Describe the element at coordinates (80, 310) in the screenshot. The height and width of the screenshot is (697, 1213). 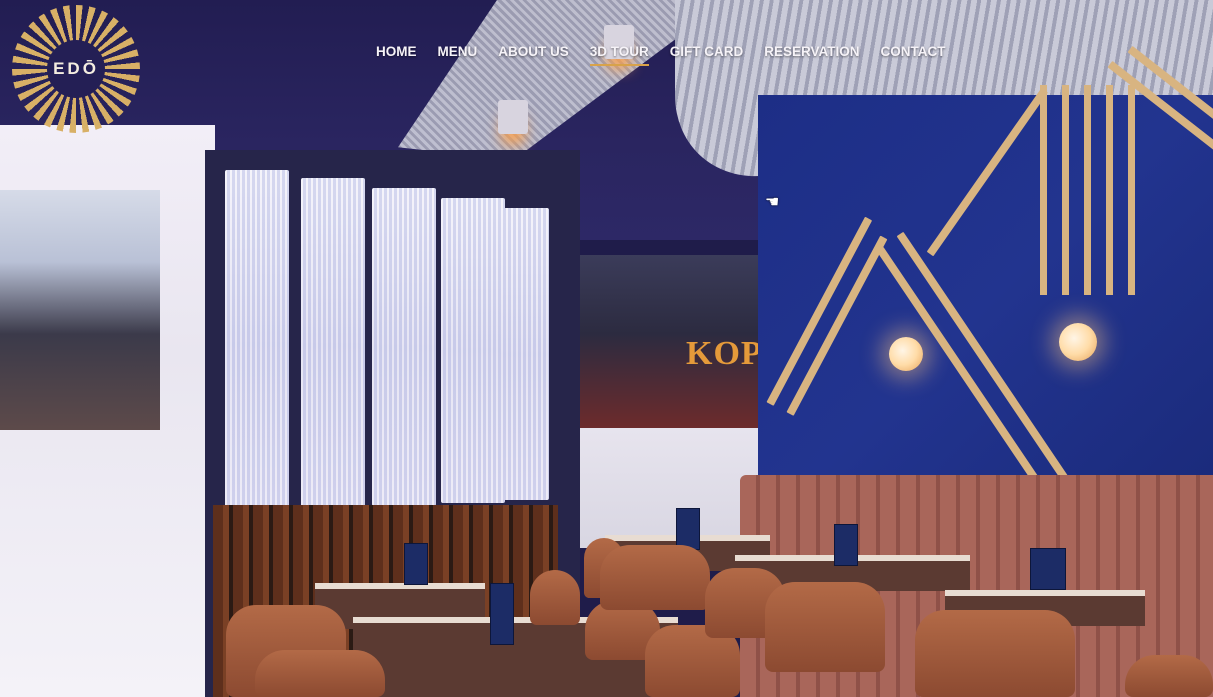
I see `street-view` at that location.